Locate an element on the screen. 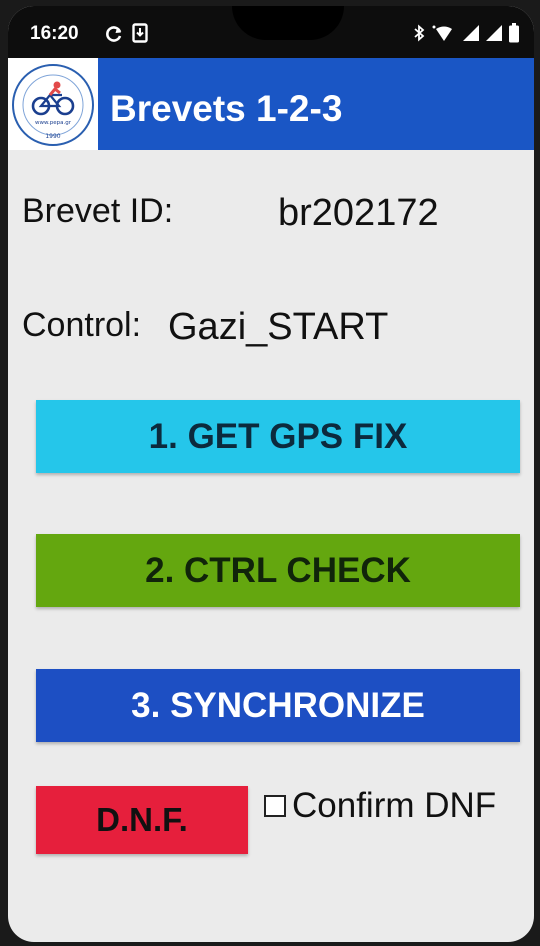  svg-text: 1990 is located at coordinates (52, 136).